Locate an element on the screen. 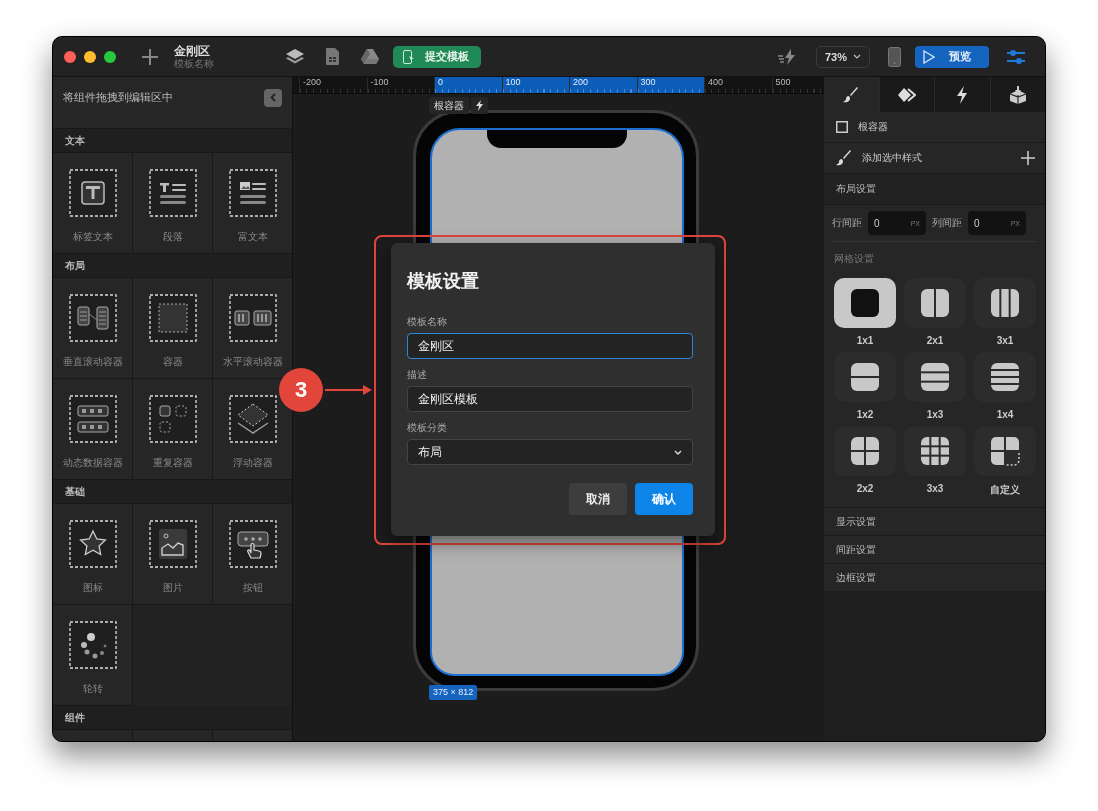 The height and width of the screenshot is (811, 1098). component-label: 段落 is located at coordinates (172, 237).